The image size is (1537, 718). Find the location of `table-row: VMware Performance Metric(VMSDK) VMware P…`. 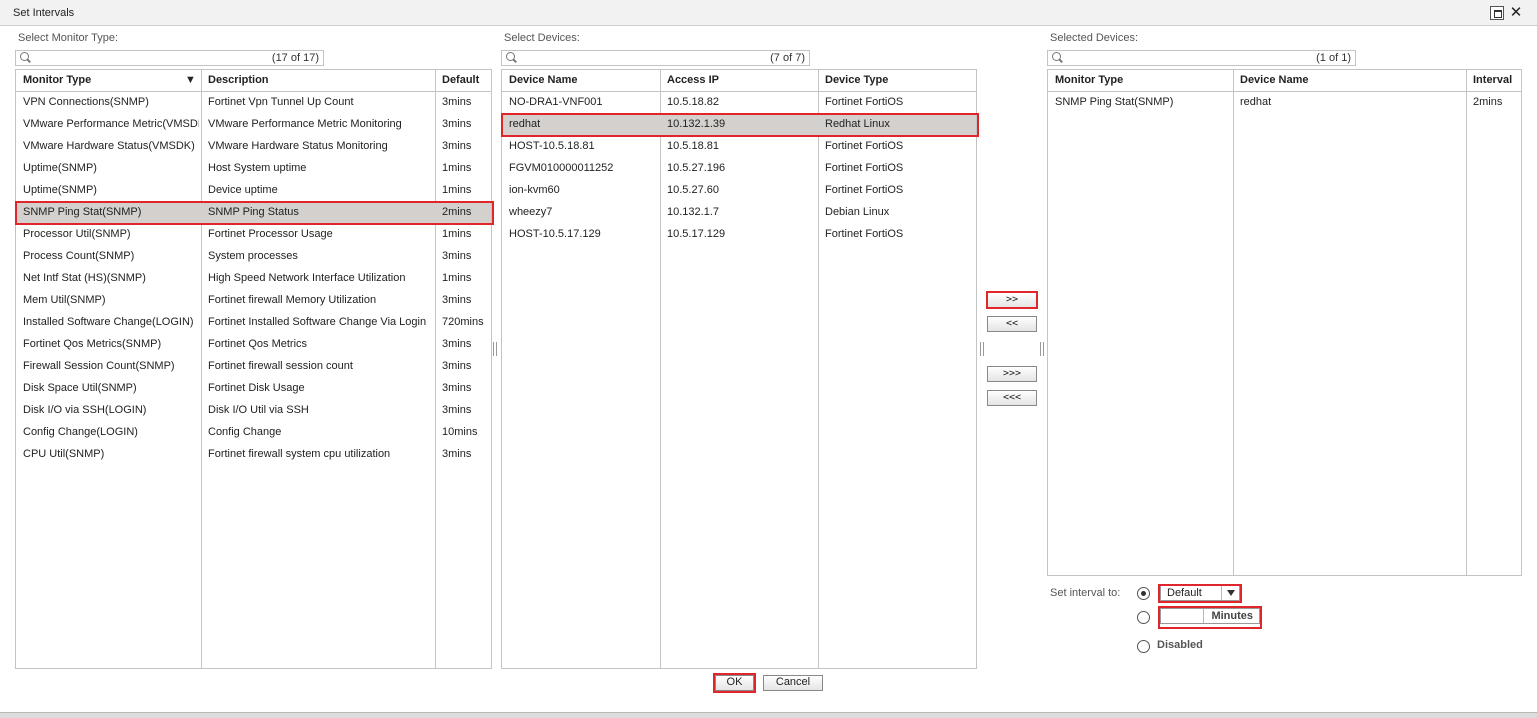

table-row: VMware Performance Metric(VMSDK) VMware P… is located at coordinates (253, 125).